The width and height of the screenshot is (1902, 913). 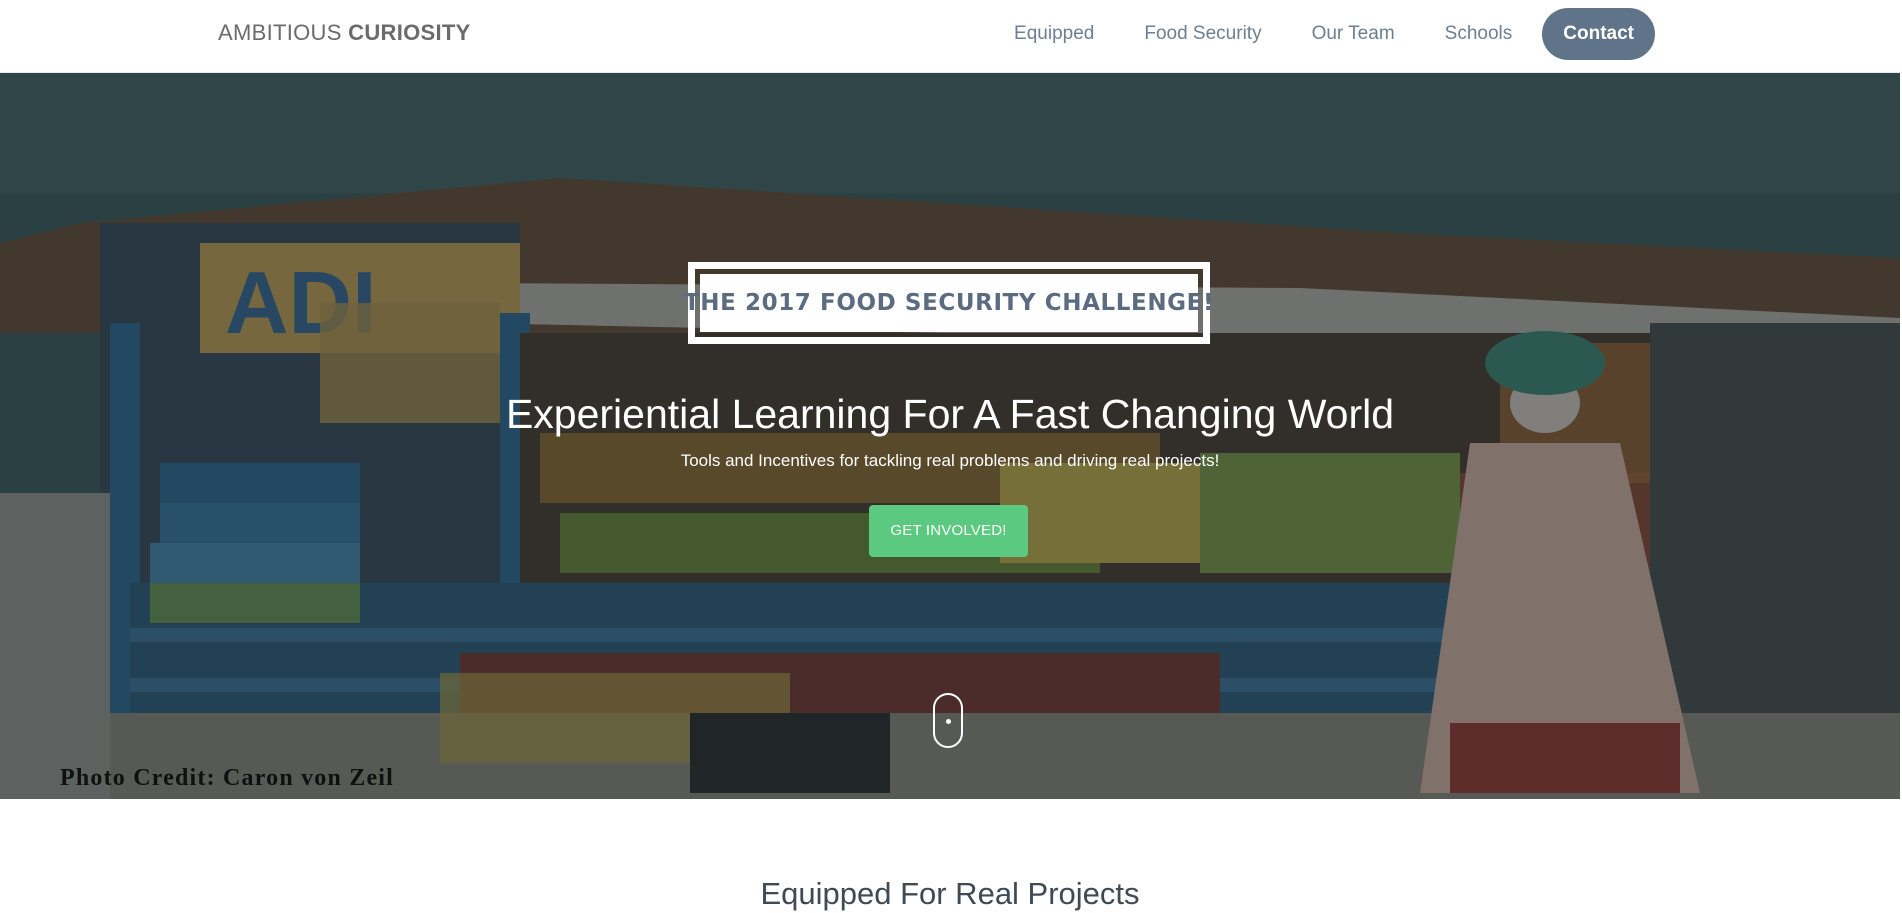 I want to click on challenge-banner-inner: THE 2017 FOOD SECURITY CHALLENGE!, so click(x=948, y=303).